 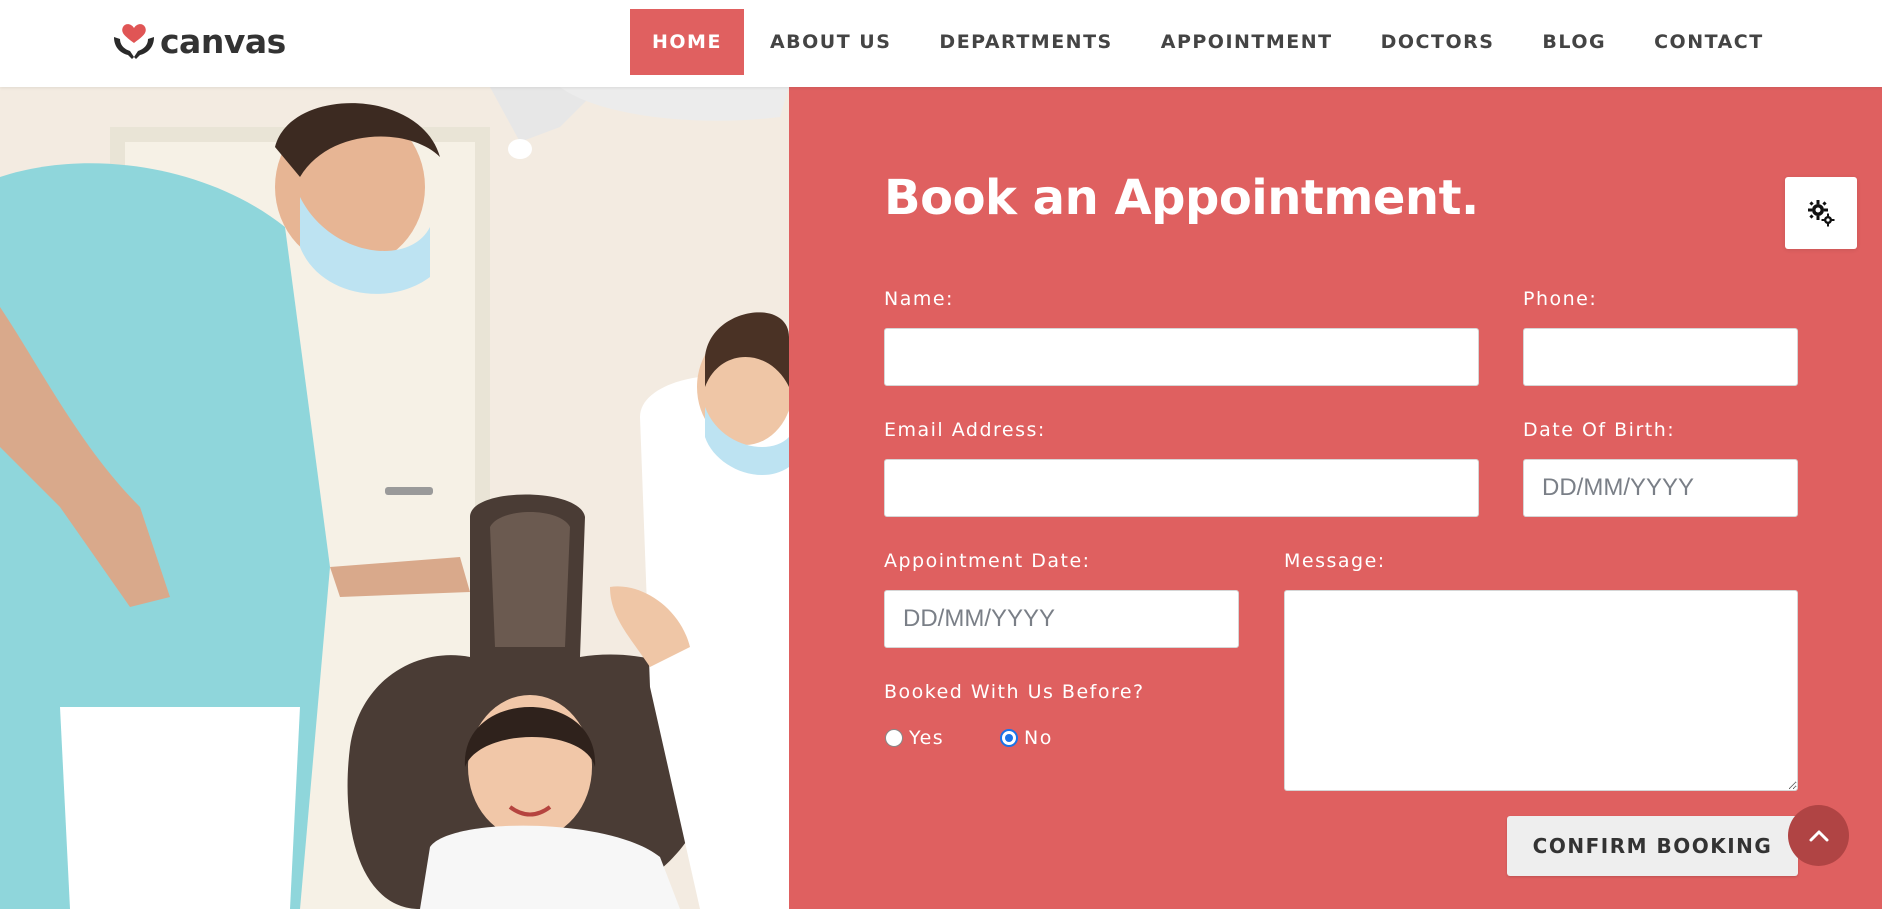 I want to click on radio-no, so click(x=1009, y=738).